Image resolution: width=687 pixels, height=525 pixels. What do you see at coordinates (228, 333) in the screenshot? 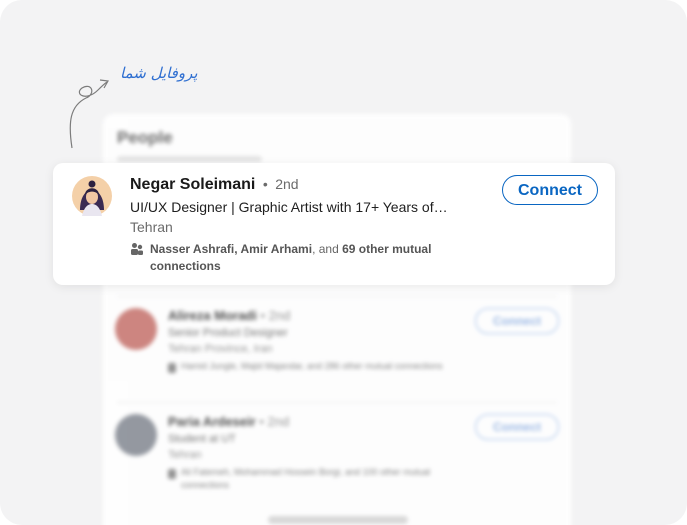
I see `people-row-headline: Senior Product Designer` at bounding box center [228, 333].